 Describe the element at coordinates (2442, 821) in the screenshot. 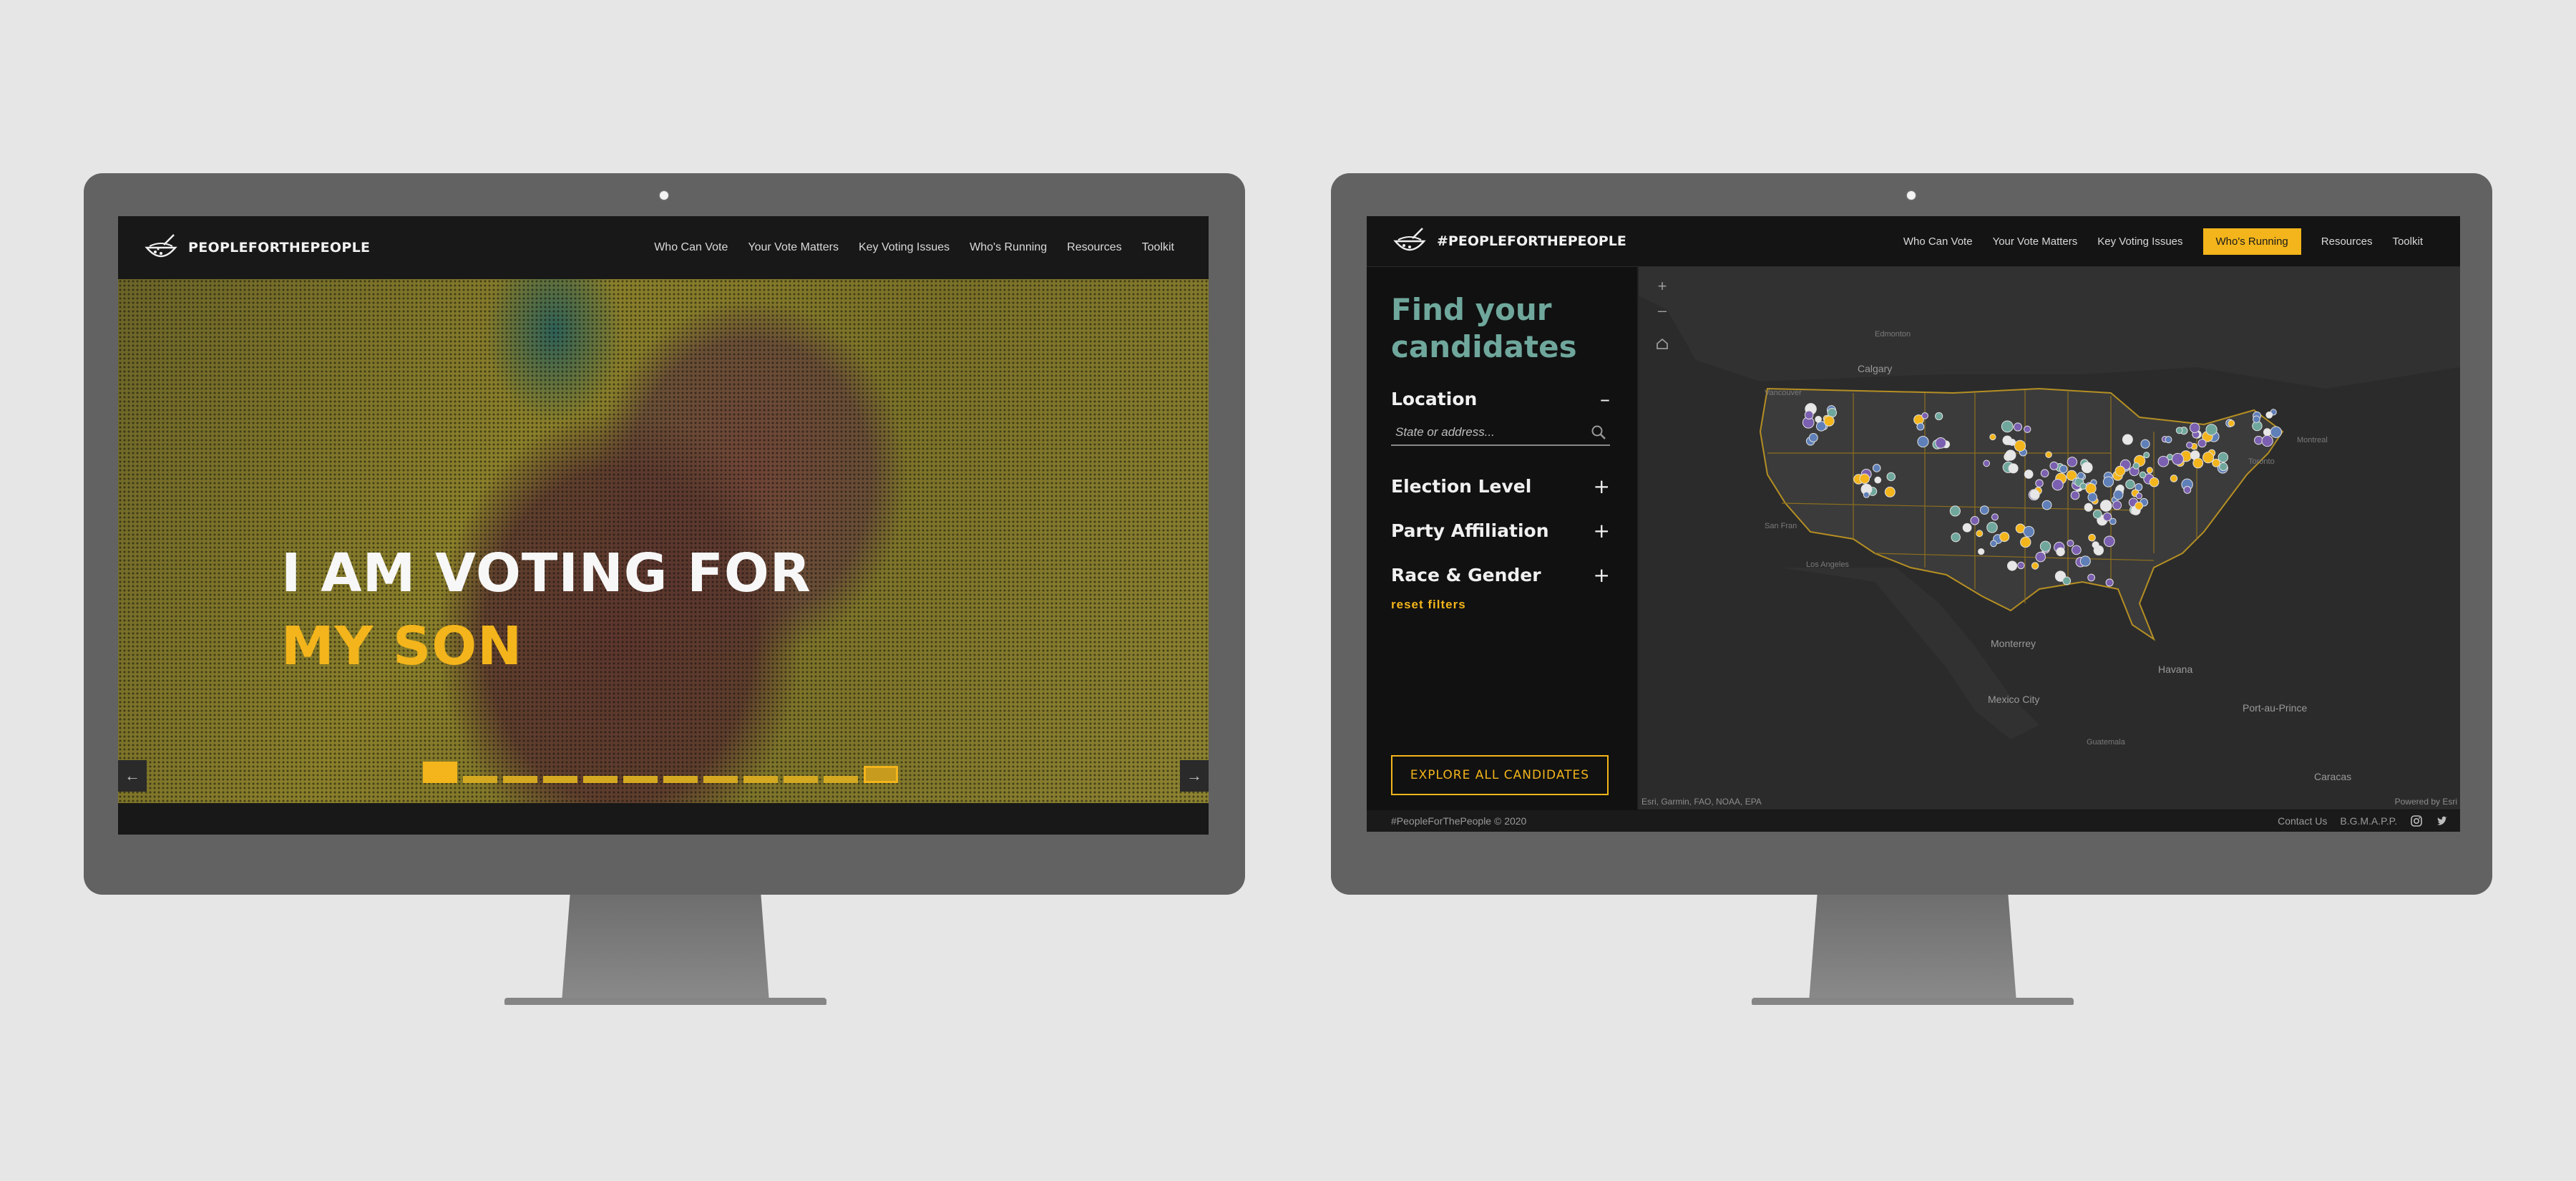

I see `twitter-icon` at that location.